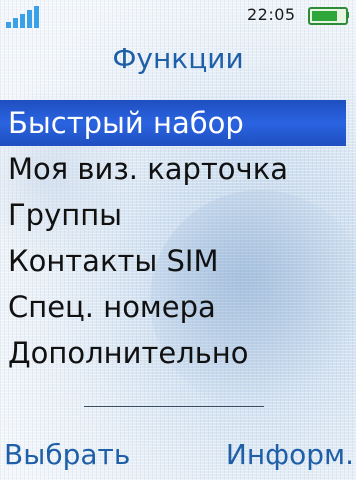  I want to click on info-softkey: Информ., so click(290, 454).